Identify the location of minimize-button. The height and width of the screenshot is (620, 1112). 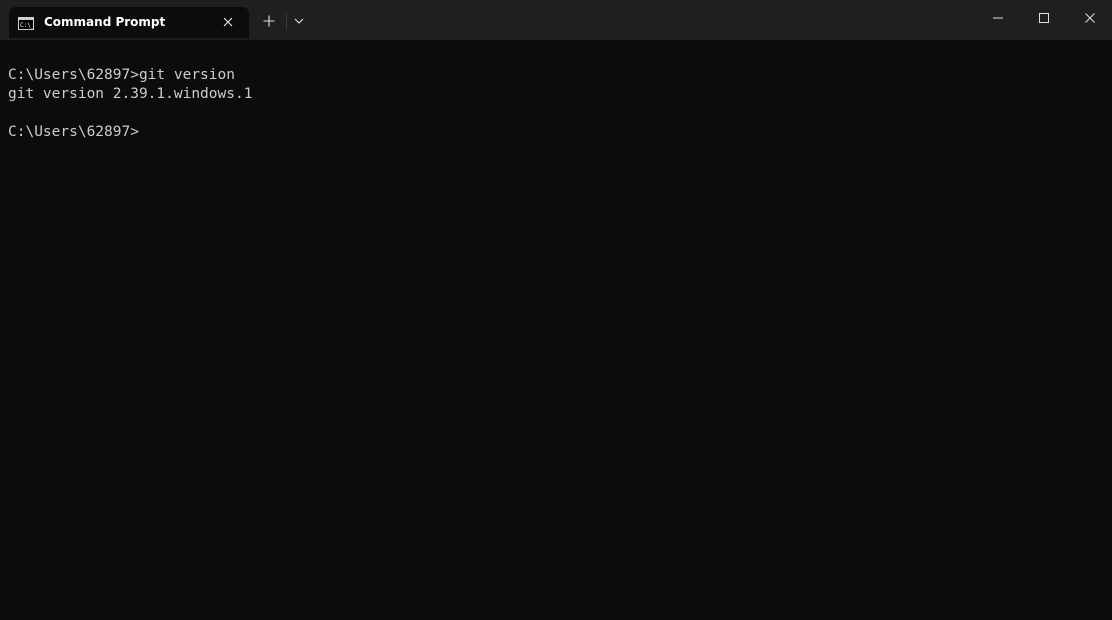
(998, 18).